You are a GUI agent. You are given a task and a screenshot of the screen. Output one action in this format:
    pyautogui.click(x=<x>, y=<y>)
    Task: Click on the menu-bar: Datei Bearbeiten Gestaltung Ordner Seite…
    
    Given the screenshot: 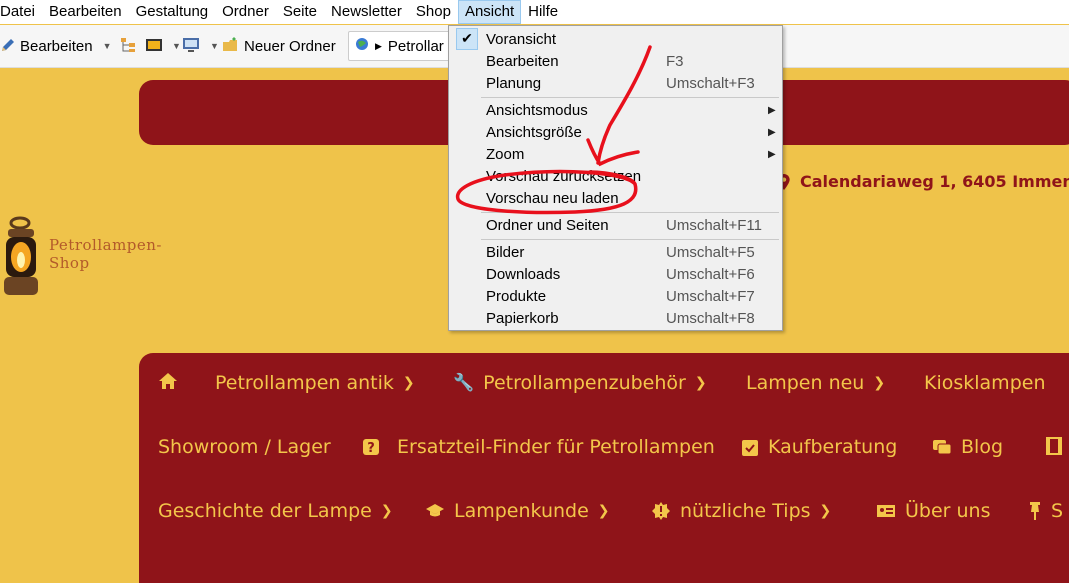 What is the action you would take?
    pyautogui.click(x=534, y=12)
    